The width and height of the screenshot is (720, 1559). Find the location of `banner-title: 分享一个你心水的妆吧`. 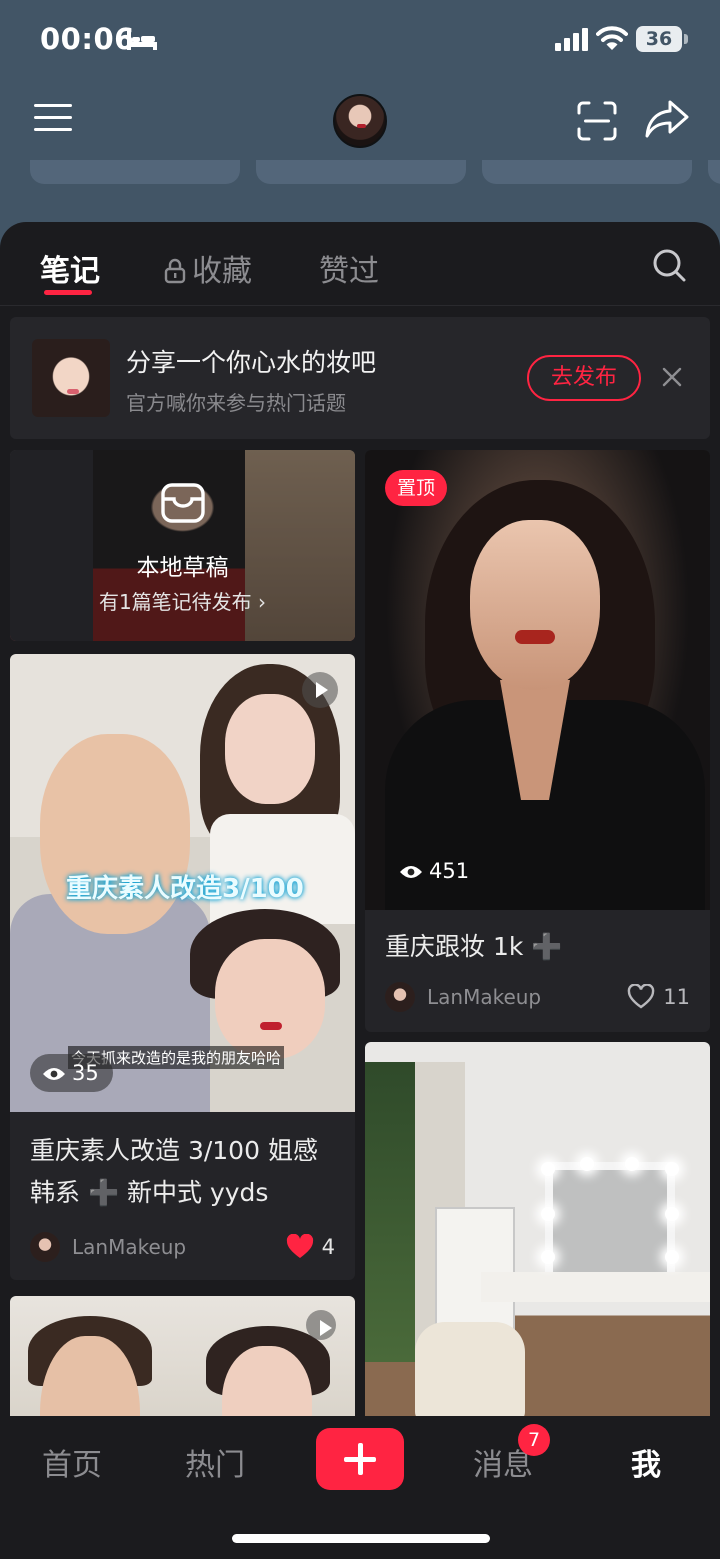

banner-title: 分享一个你心水的妆吧 is located at coordinates (251, 362).